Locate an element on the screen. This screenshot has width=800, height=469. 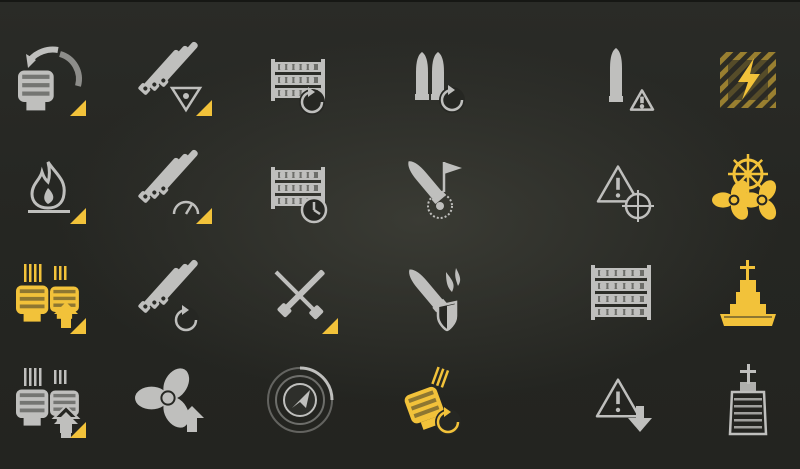
hazard-lightning-icon is located at coordinates (748, 78).